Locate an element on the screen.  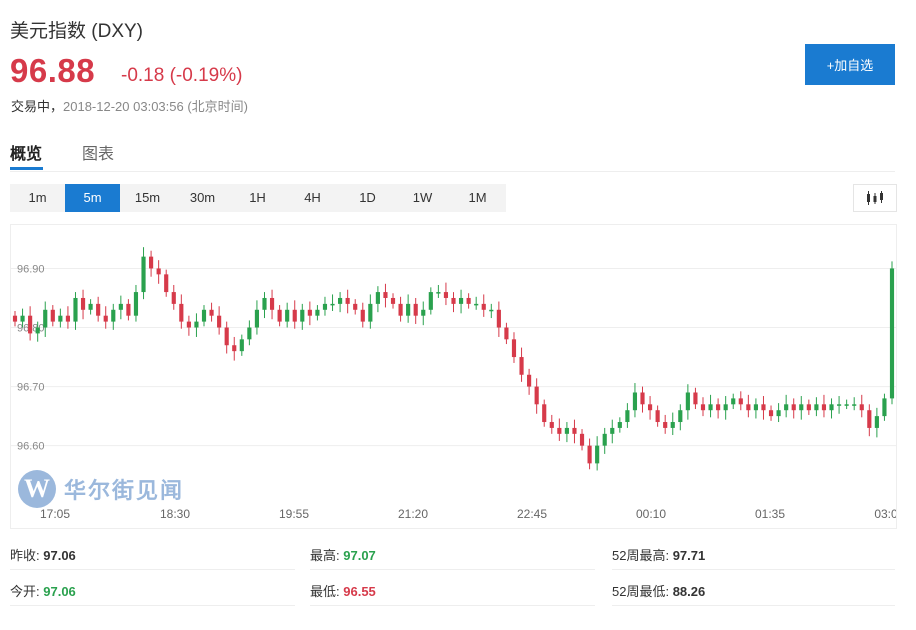
period-1m-button: 1M is located at coordinates (477, 198).